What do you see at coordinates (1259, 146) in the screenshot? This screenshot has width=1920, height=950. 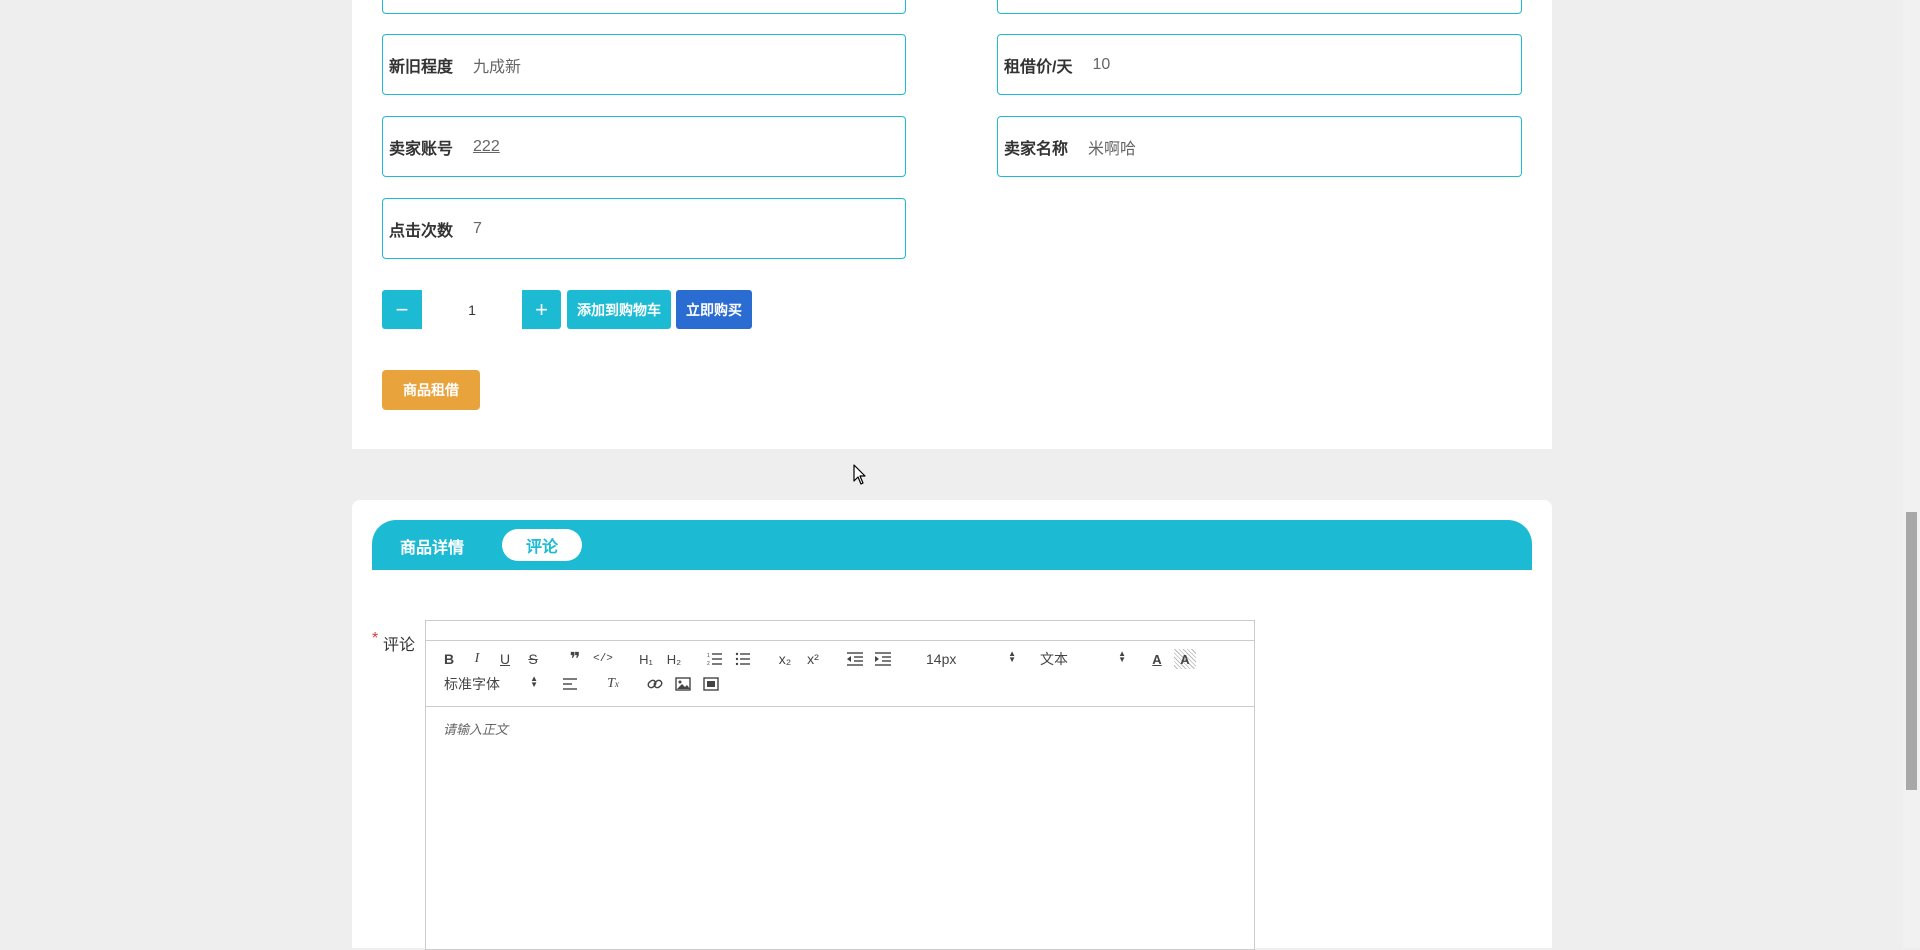 I see `field-seller-name: 卖家名称 米啊哈` at bounding box center [1259, 146].